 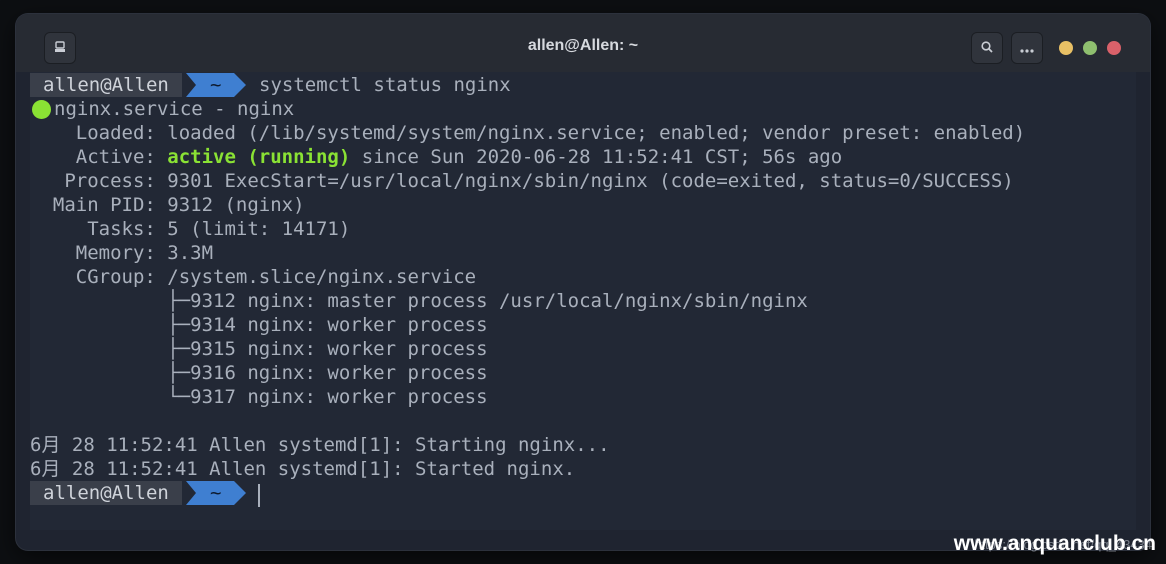 I want to click on text-cursor, so click(x=259, y=495).